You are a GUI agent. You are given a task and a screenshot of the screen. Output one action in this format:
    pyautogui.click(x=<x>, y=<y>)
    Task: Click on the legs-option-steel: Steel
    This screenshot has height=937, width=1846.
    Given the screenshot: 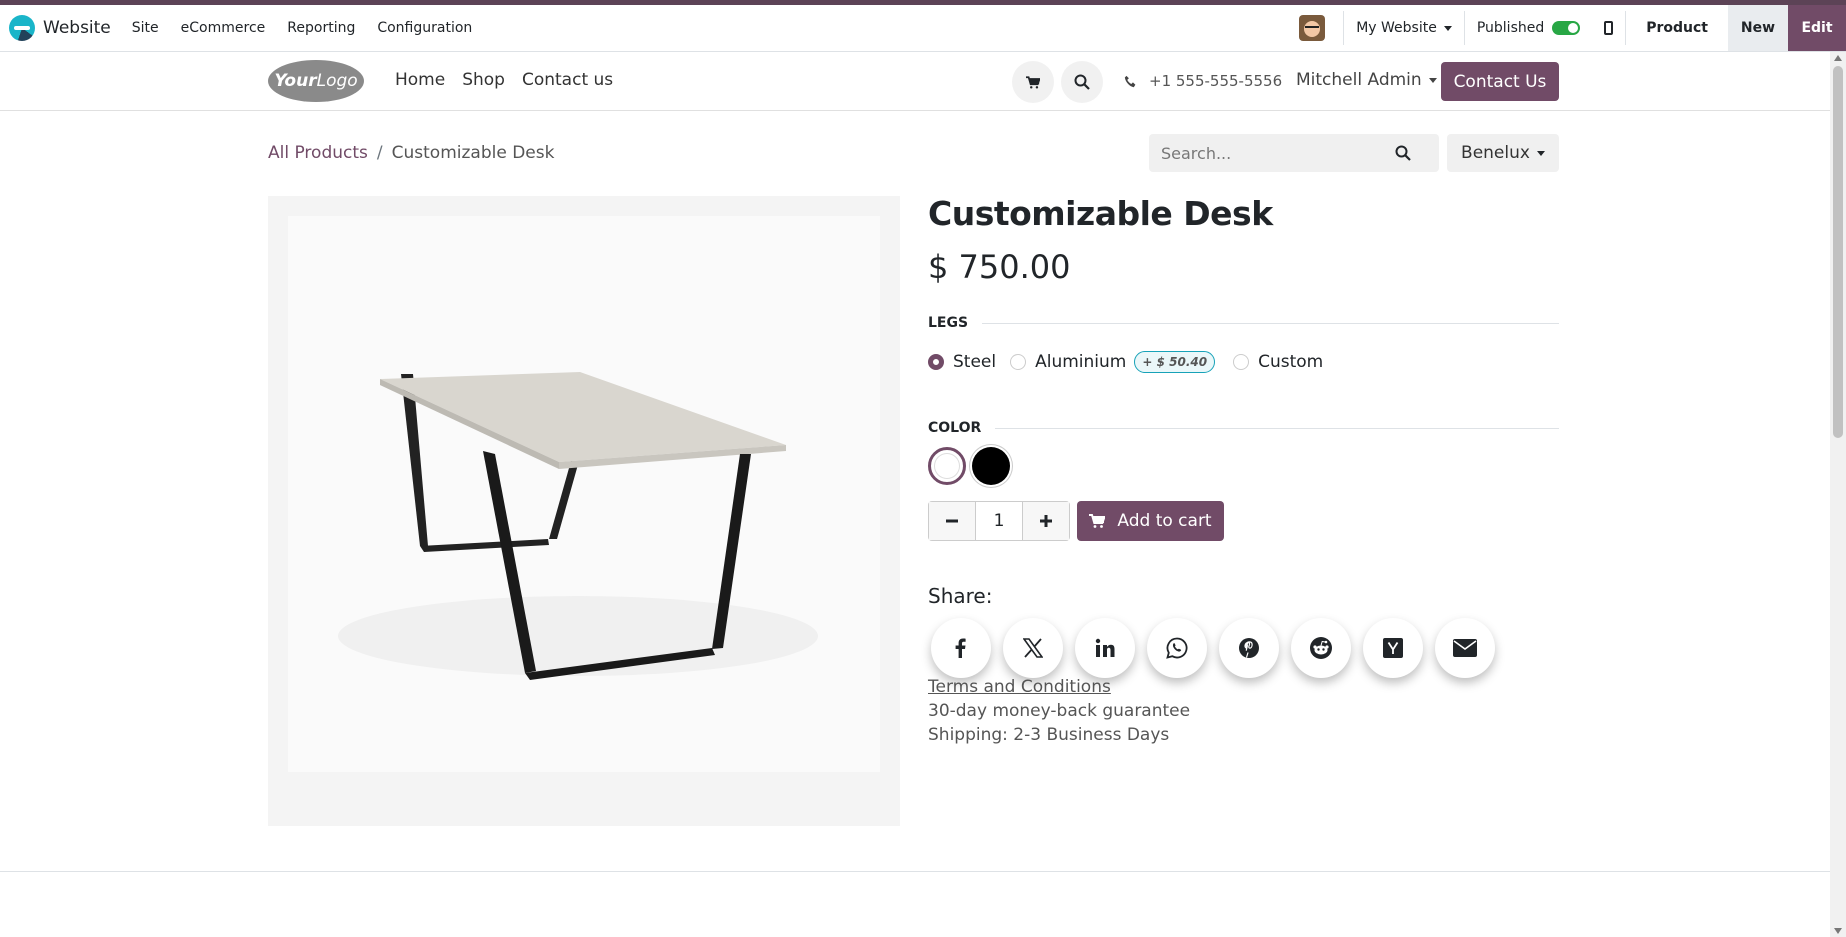 What is the action you would take?
    pyautogui.click(x=962, y=362)
    